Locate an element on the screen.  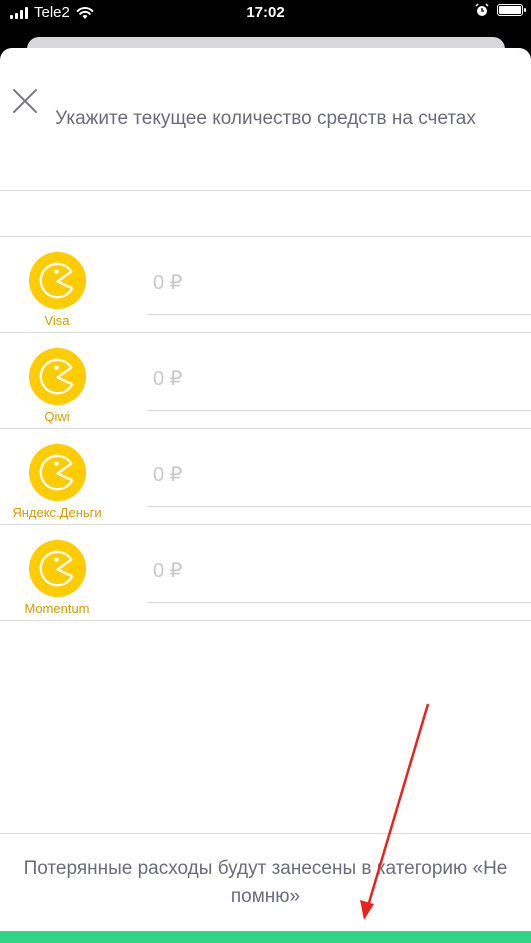
account-name: Visa is located at coordinates (57, 320).